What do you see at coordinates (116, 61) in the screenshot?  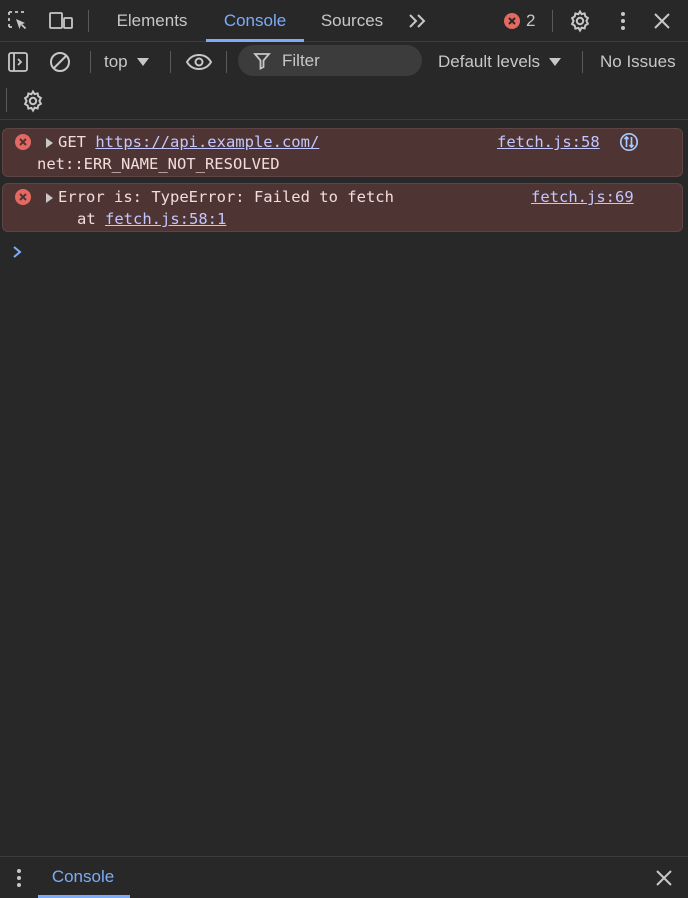 I see `context-label: top` at bounding box center [116, 61].